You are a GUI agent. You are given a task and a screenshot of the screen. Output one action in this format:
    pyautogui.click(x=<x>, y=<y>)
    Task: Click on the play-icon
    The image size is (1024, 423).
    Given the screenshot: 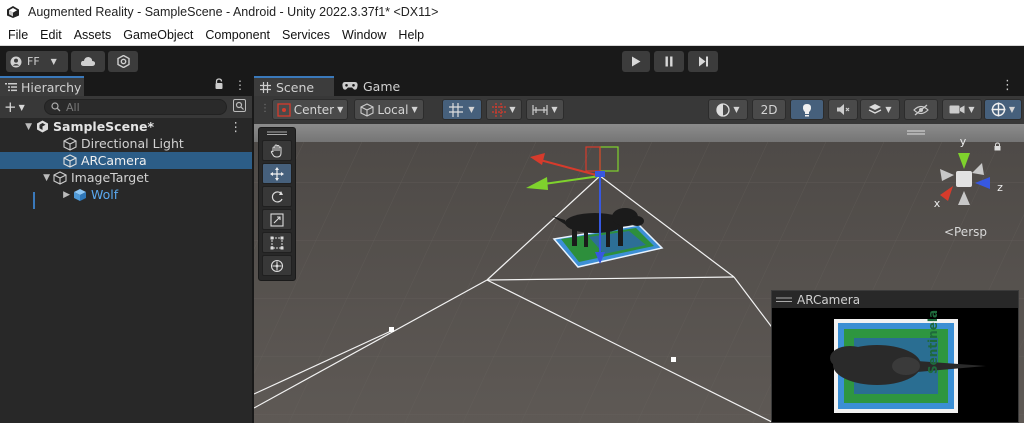 What is the action you would take?
    pyautogui.click(x=636, y=61)
    